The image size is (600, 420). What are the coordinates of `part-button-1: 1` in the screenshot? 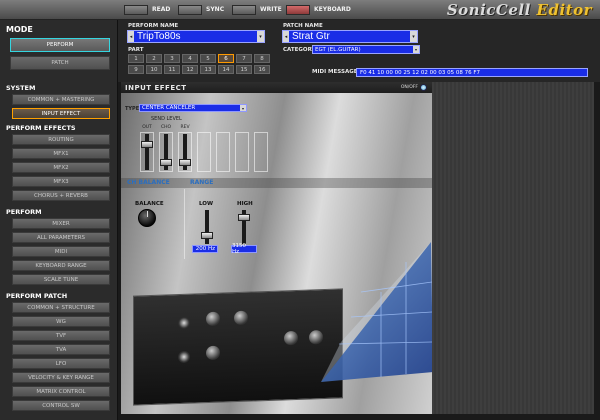 It's located at (136, 58).